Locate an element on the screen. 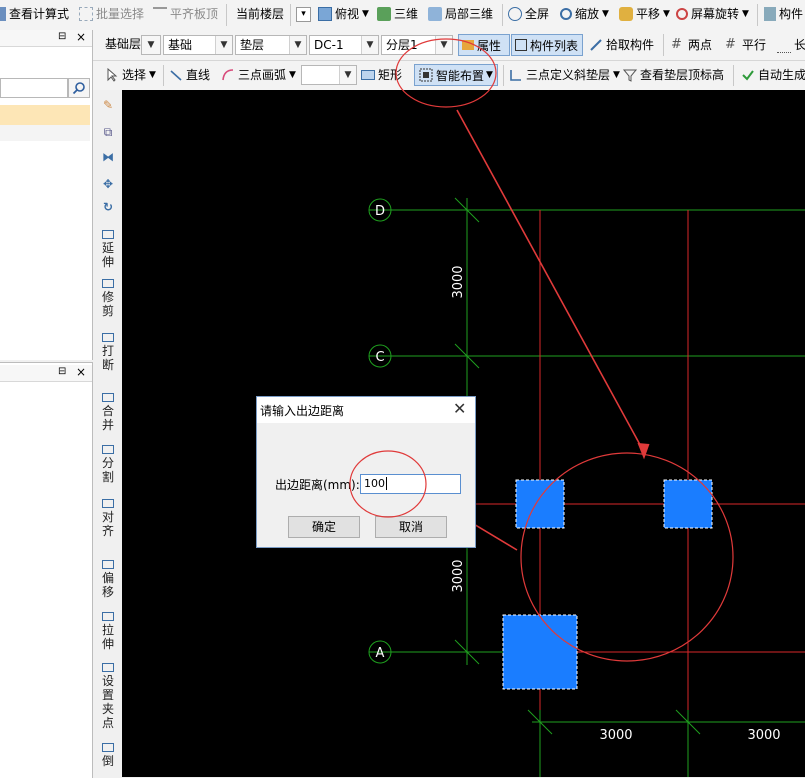  side-tool-2: 打断 is located at coordinates (108, 352).